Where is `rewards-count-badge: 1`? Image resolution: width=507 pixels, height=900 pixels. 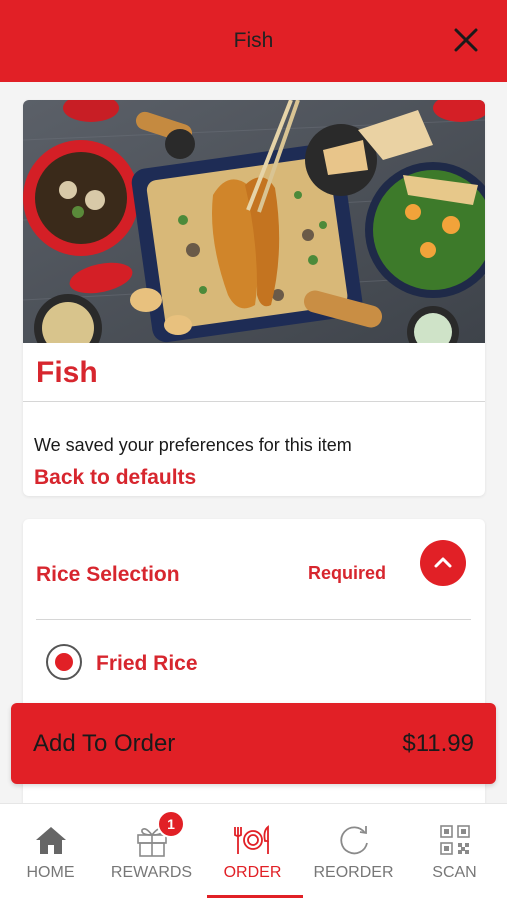
rewards-count-badge: 1 is located at coordinates (171, 824).